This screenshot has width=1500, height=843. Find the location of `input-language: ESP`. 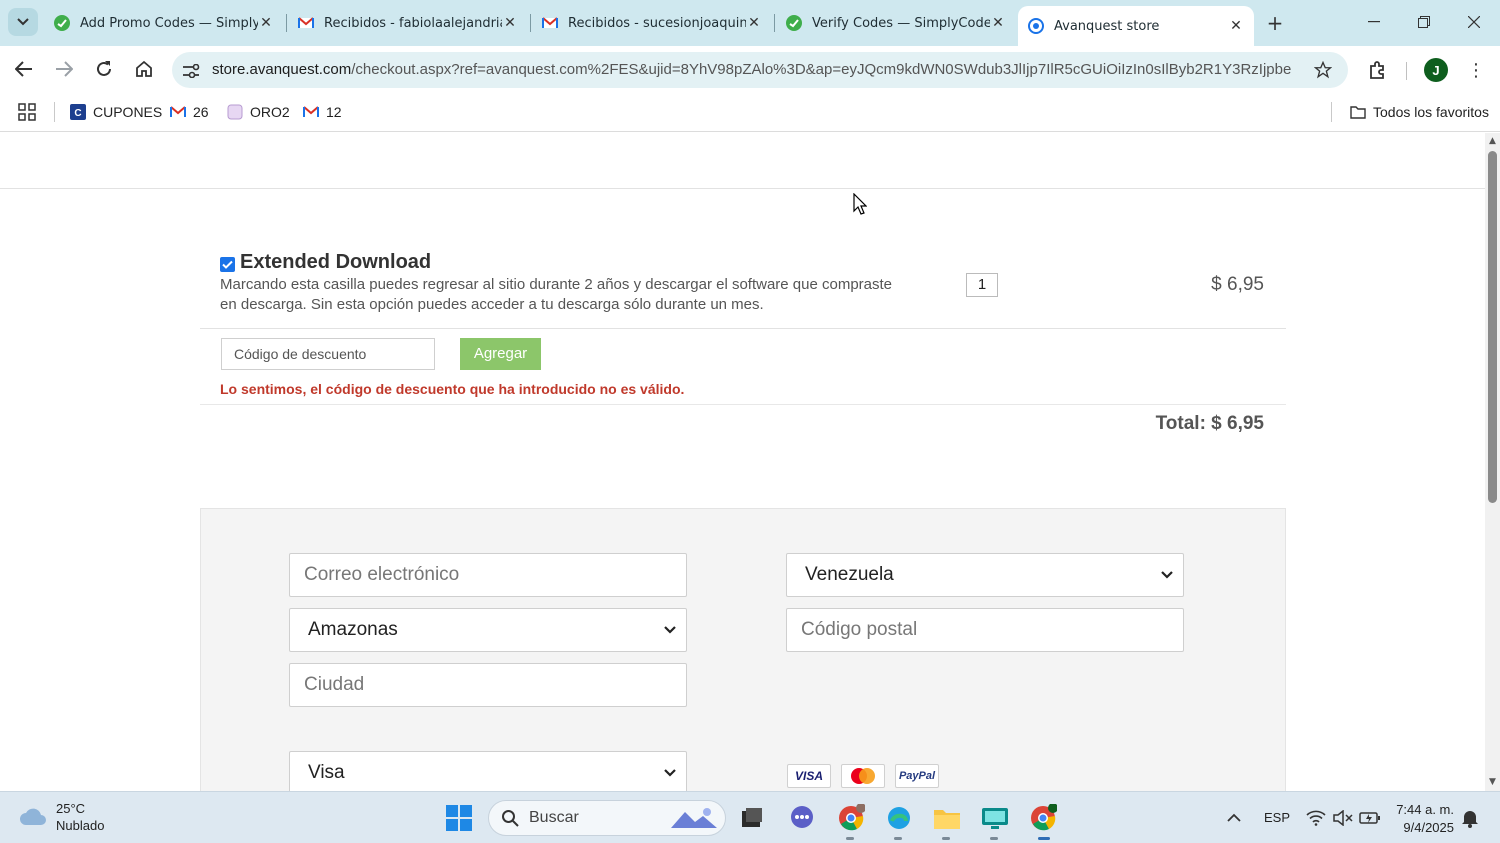

input-language: ESP is located at coordinates (1277, 817).